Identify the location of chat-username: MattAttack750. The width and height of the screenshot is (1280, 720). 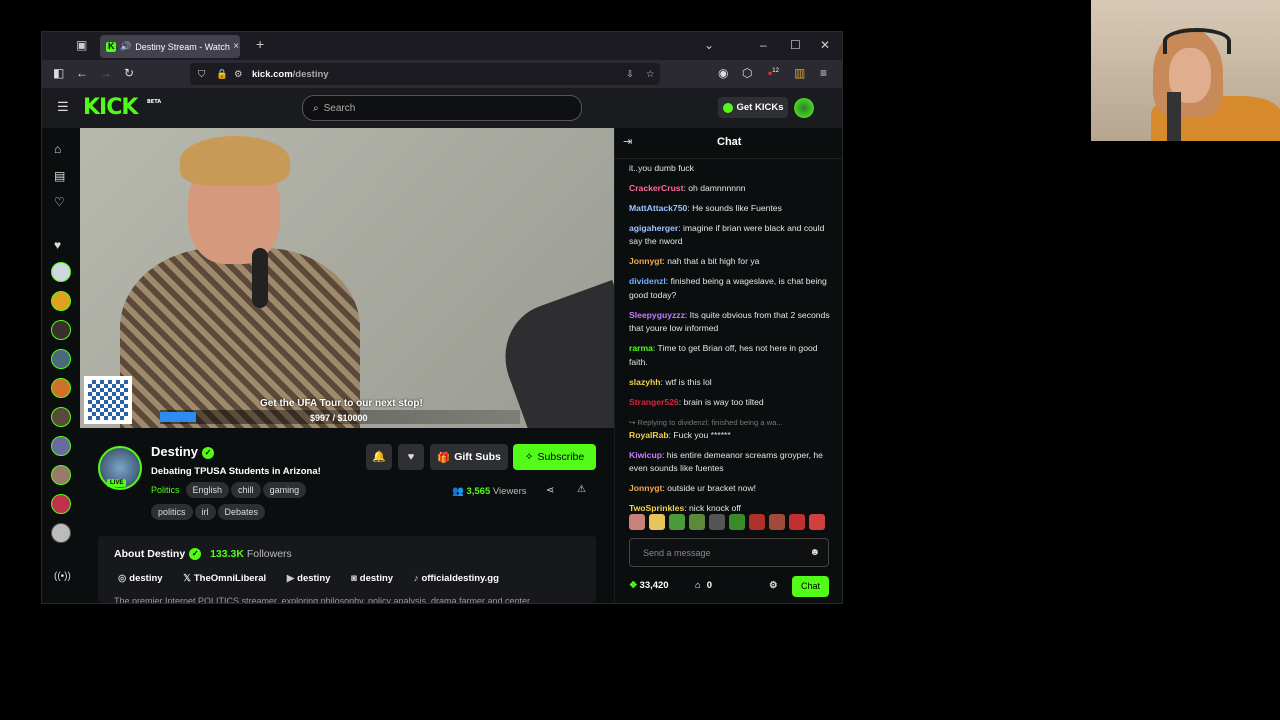
(658, 208).